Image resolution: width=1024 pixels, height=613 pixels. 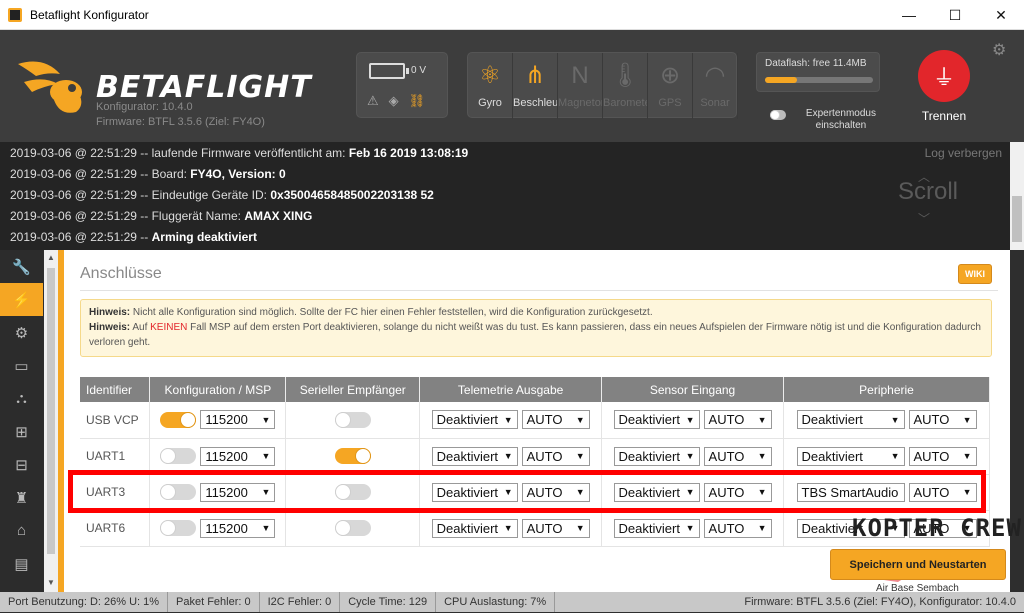 I want to click on disconnect-button: ⏚, so click(x=944, y=76).